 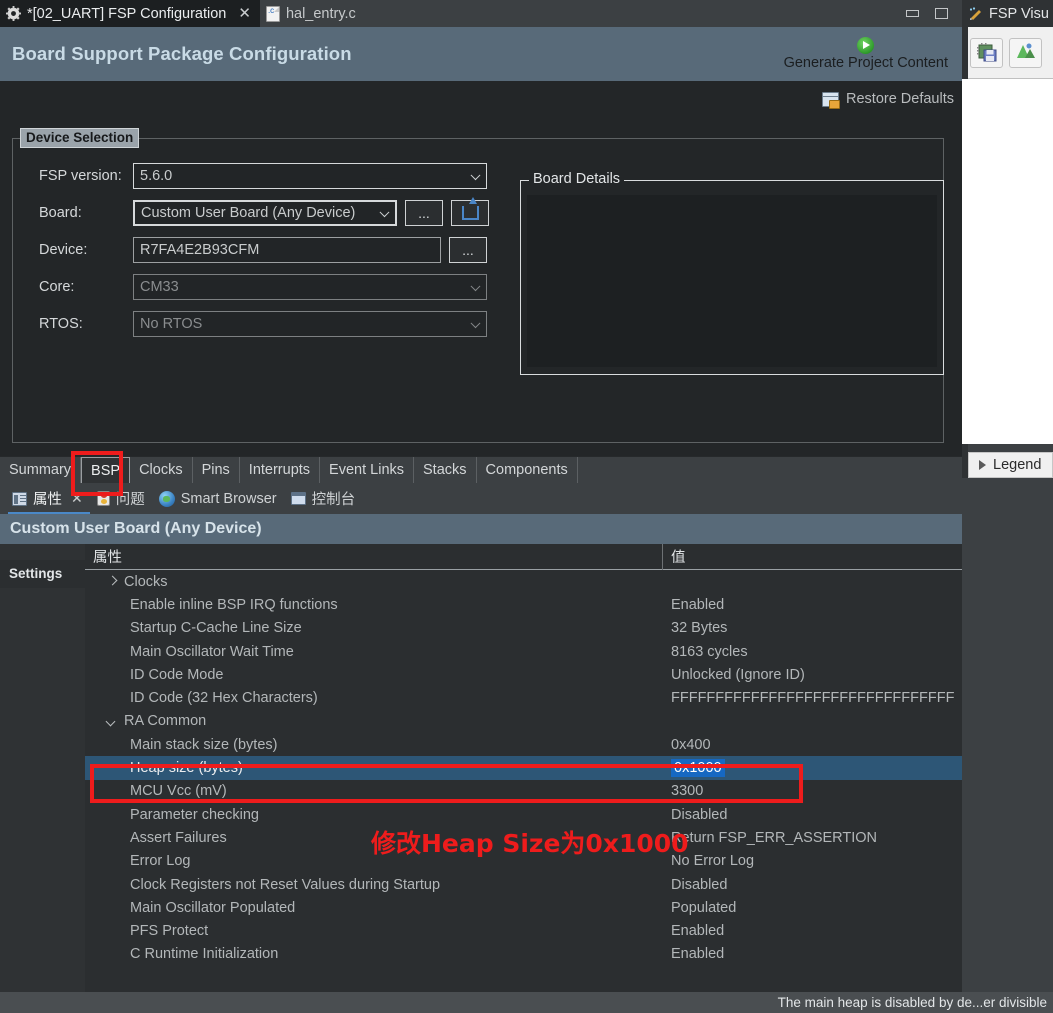 What do you see at coordinates (1007, 261) in the screenshot?
I see `visualization-canvas` at bounding box center [1007, 261].